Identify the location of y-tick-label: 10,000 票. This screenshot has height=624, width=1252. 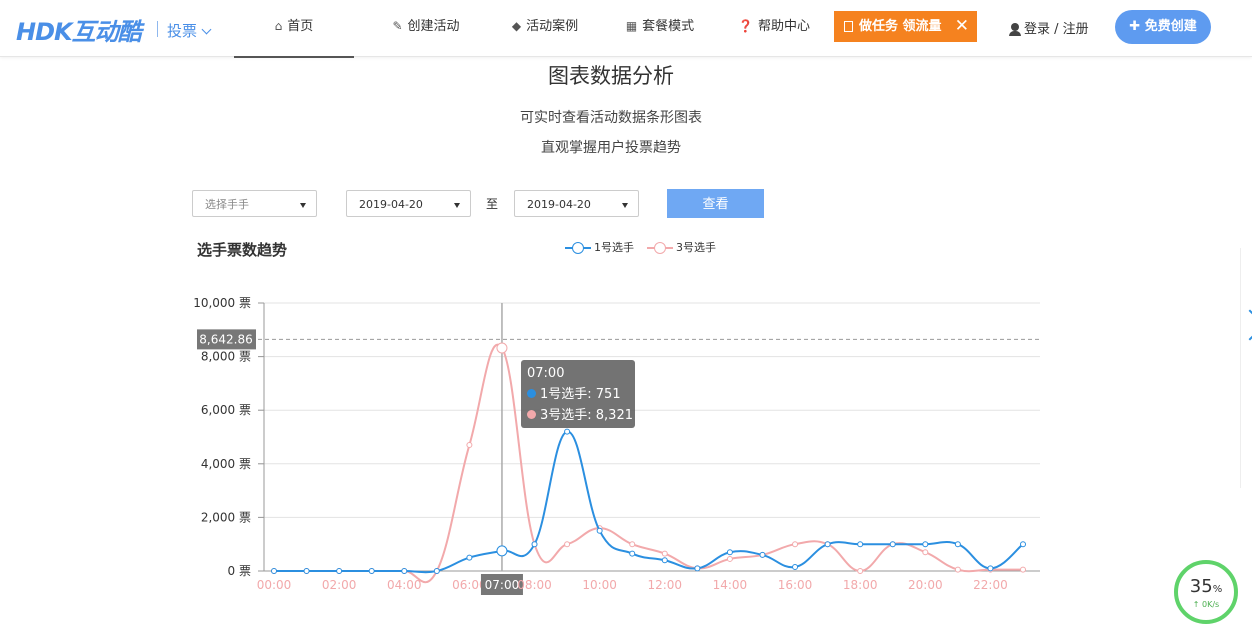
(222, 303).